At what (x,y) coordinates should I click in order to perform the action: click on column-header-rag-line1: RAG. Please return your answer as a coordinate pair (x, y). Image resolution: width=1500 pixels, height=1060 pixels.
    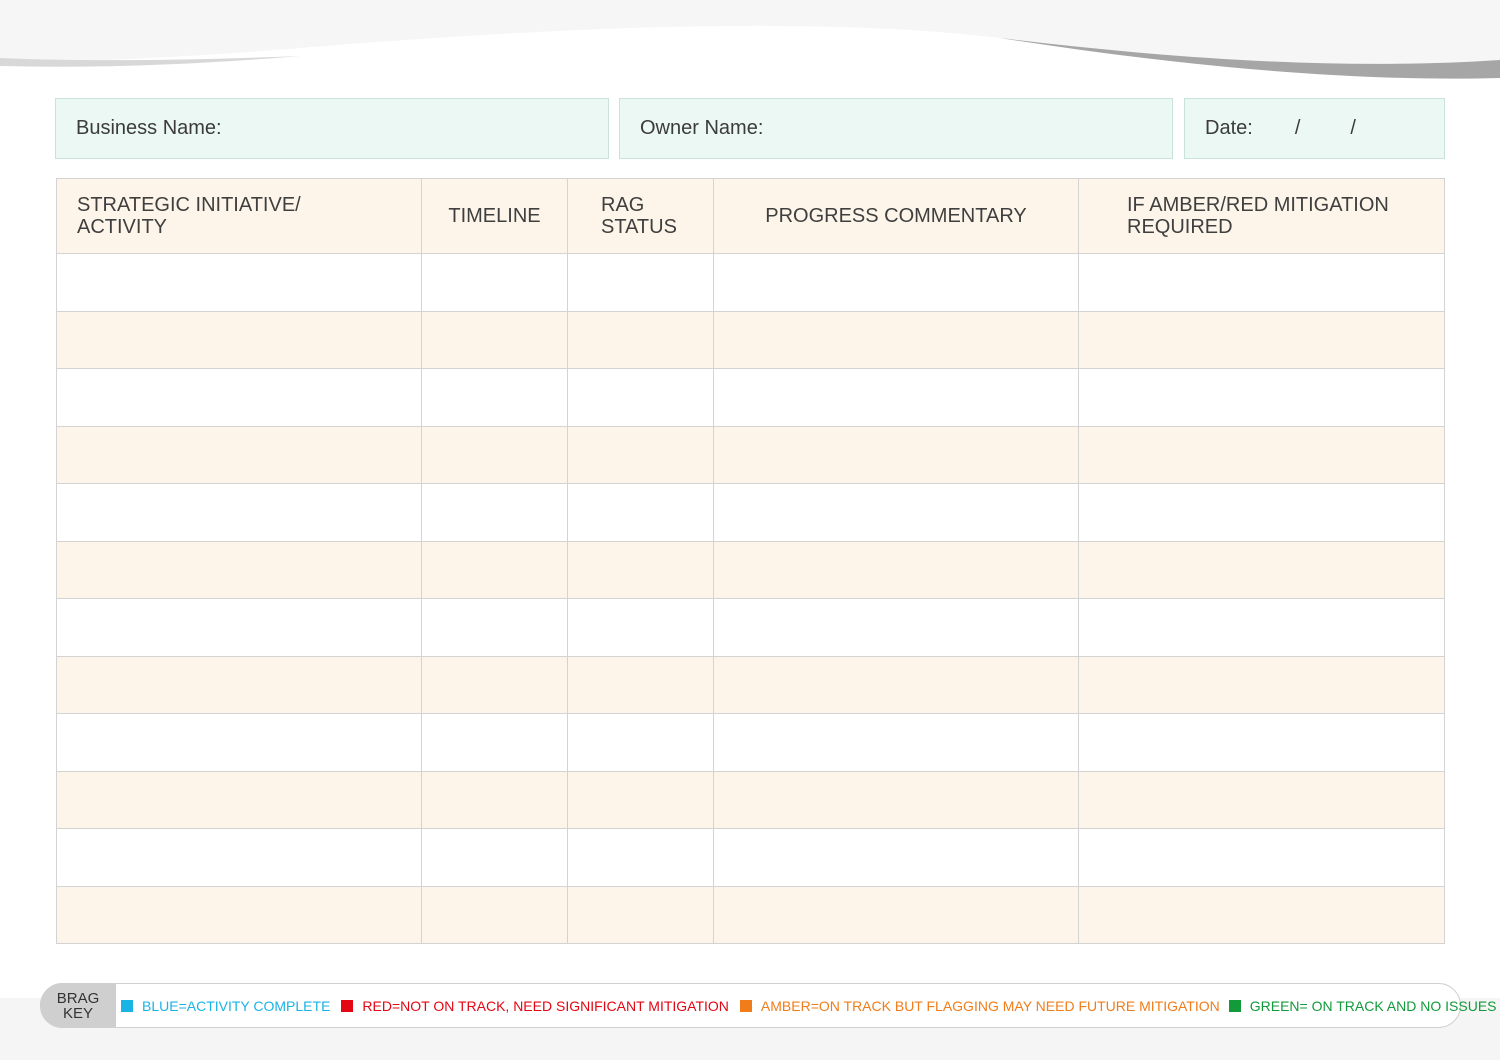
    Looking at the image, I should click on (623, 205).